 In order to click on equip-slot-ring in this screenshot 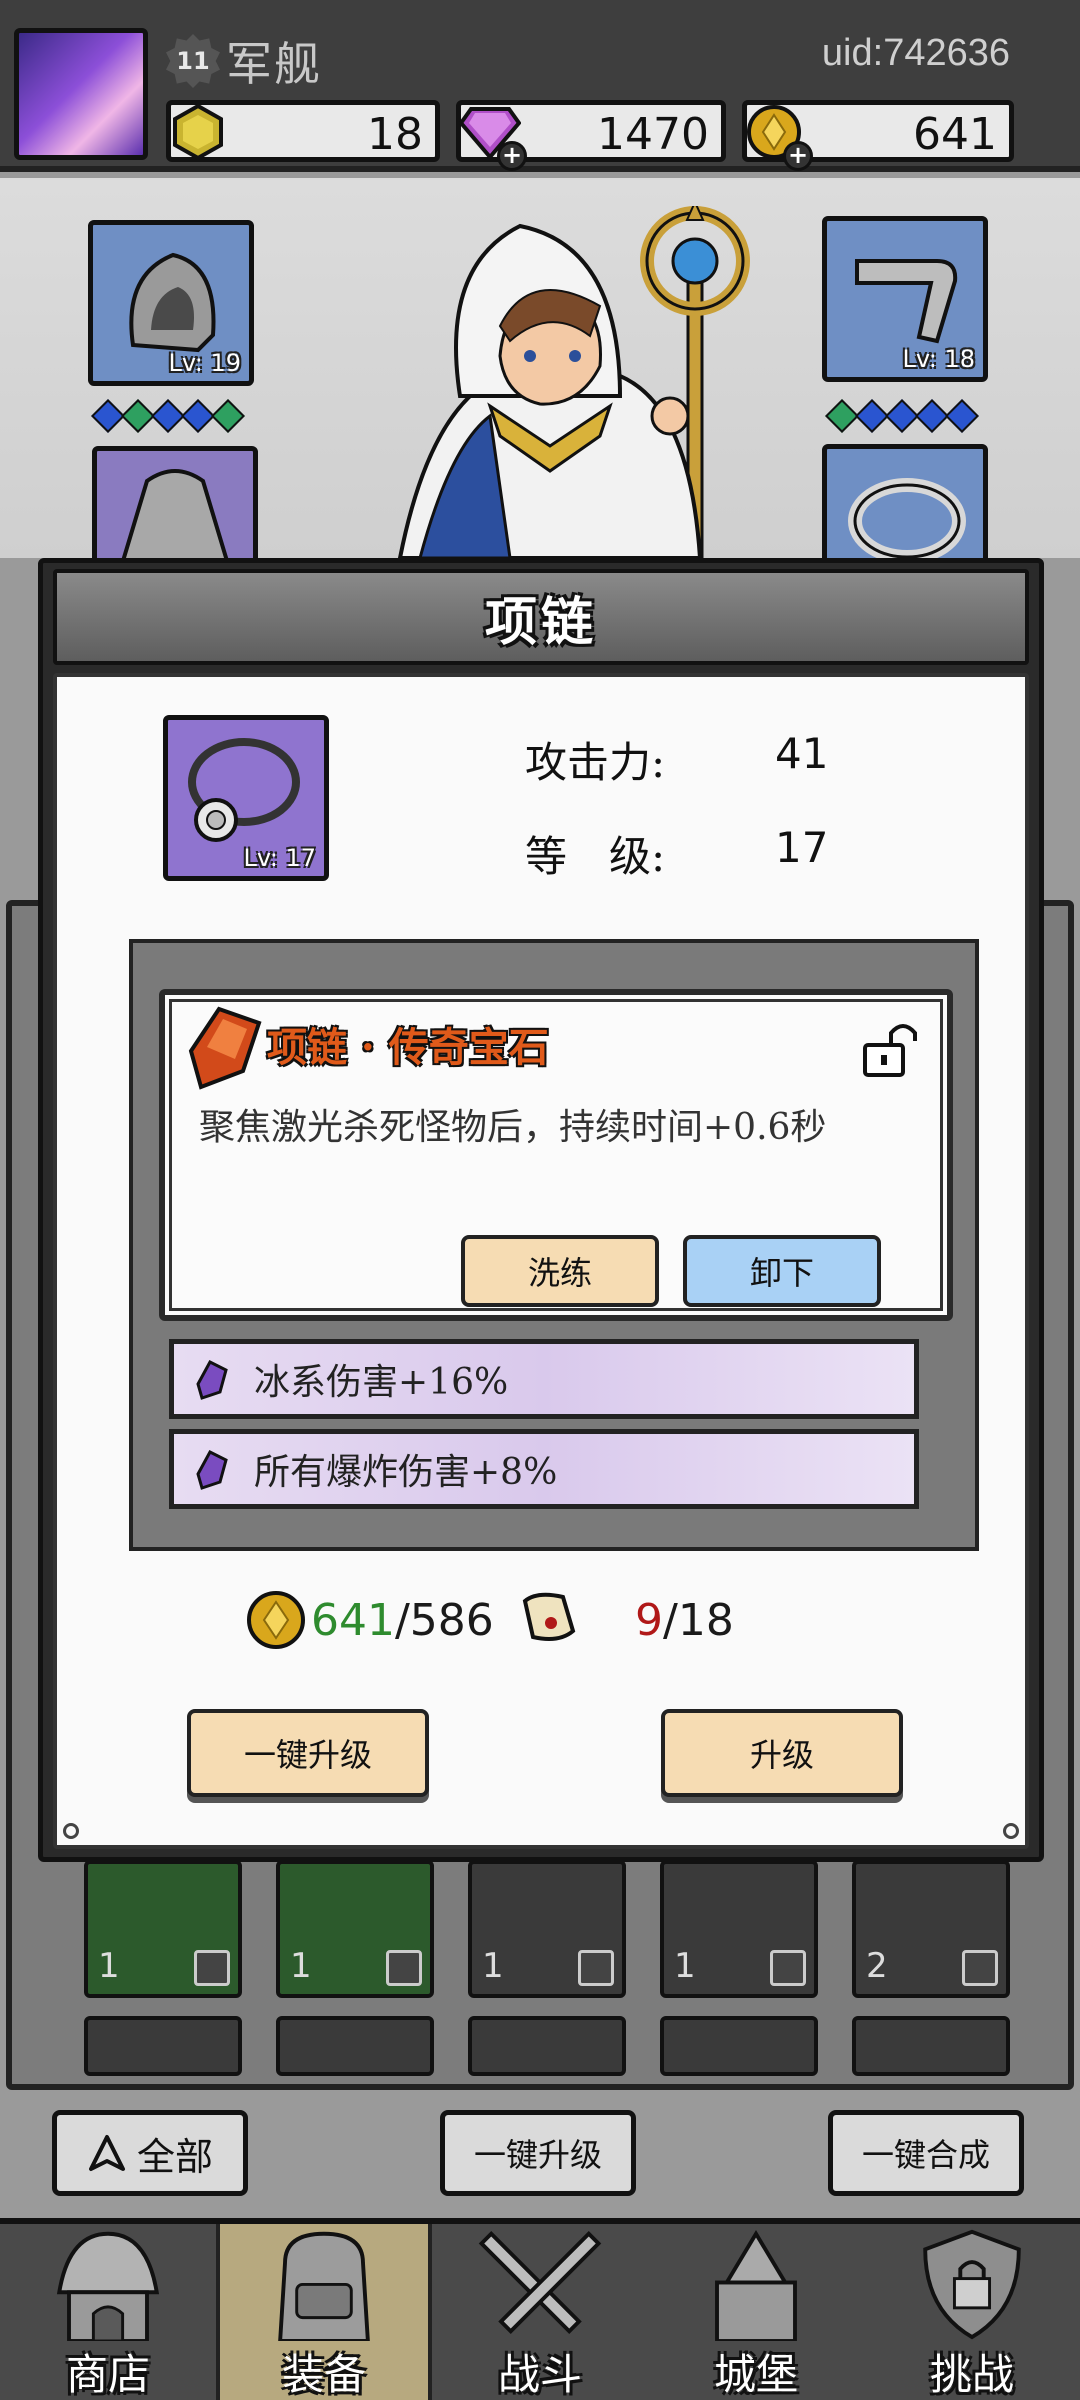, I will do `click(905, 505)`.